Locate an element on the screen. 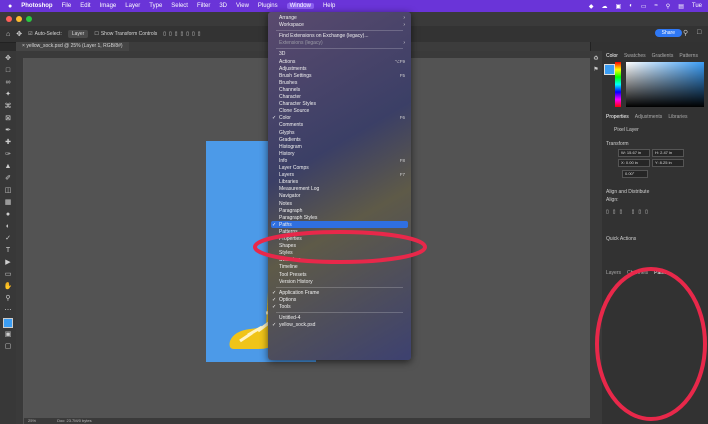  annotation-ellipse-paths-panel is located at coordinates (651, 344).